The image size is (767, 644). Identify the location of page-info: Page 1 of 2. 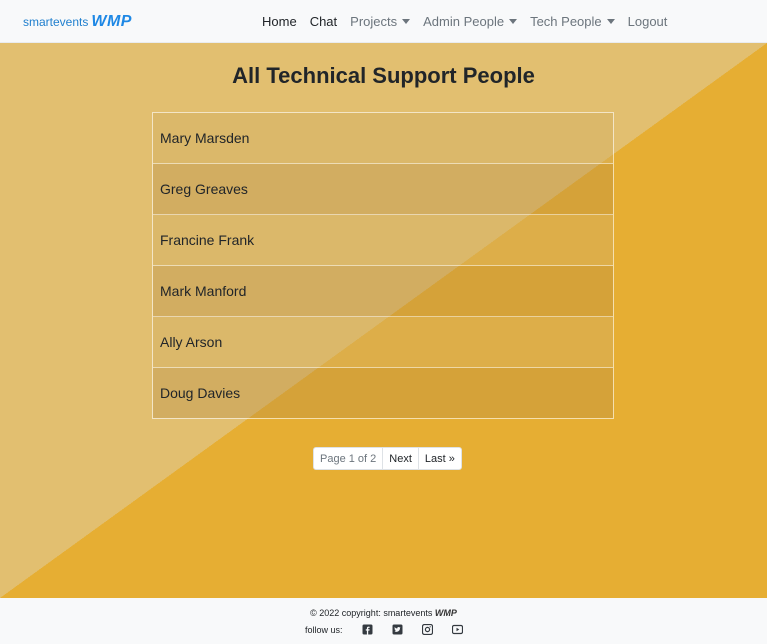
(349, 458).